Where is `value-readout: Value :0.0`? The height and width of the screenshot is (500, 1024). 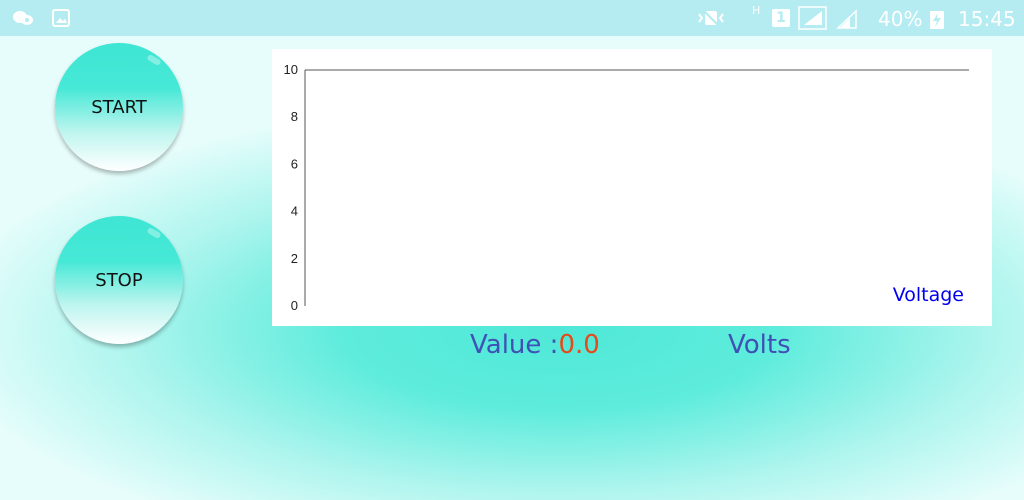 value-readout: Value :0.0 is located at coordinates (535, 345).